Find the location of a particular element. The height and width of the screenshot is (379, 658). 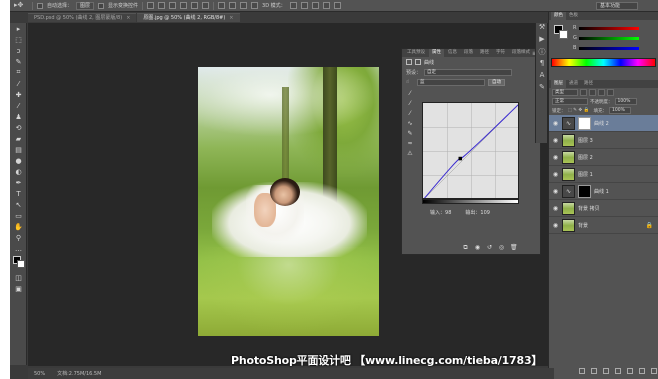

lock-icons: ⬚ ✎ ✥ 🔒 is located at coordinates (580, 110).